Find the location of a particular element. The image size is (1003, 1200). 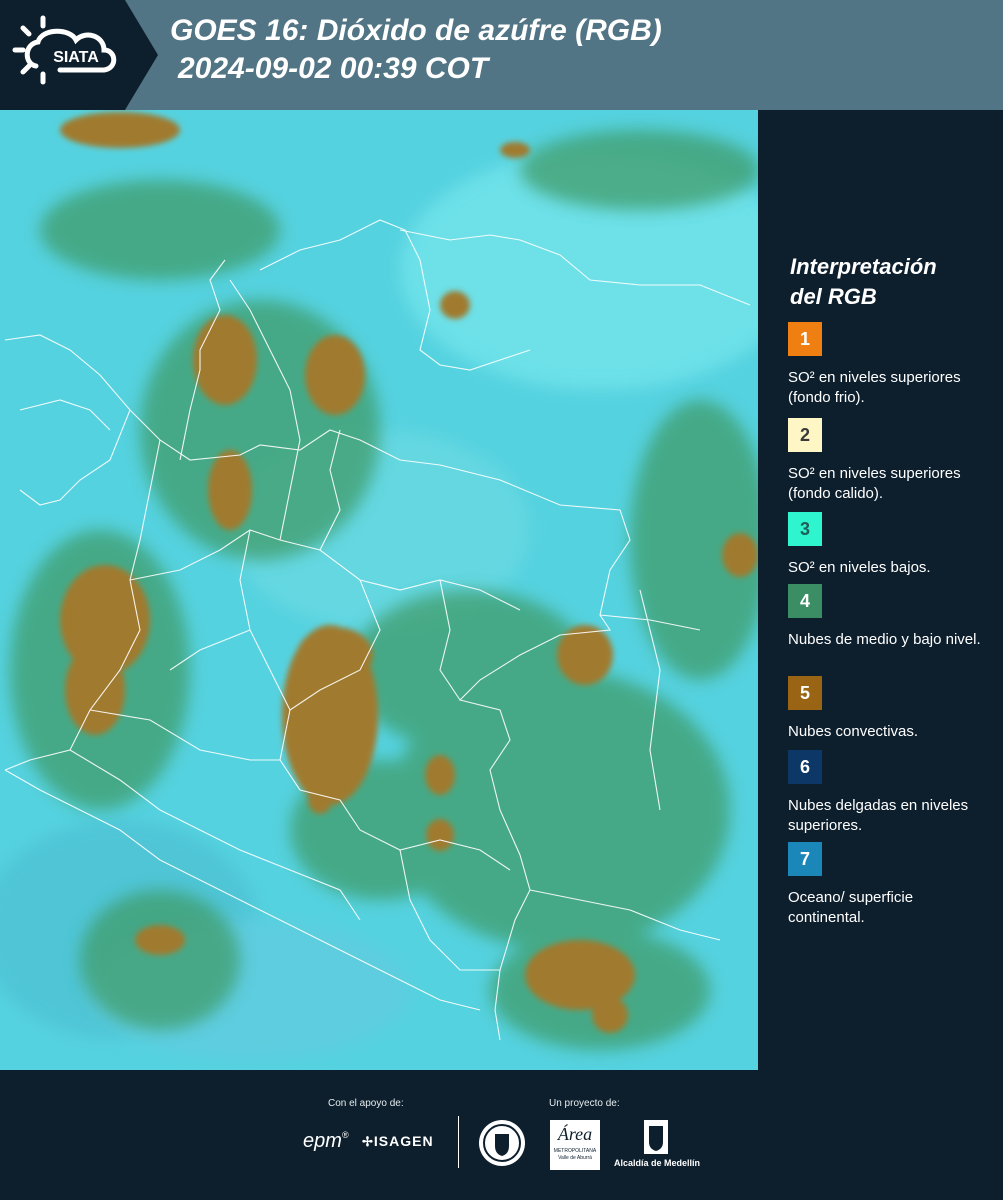

legend-label: SO² en niveles superiores (fondo frio). is located at coordinates (874, 387).